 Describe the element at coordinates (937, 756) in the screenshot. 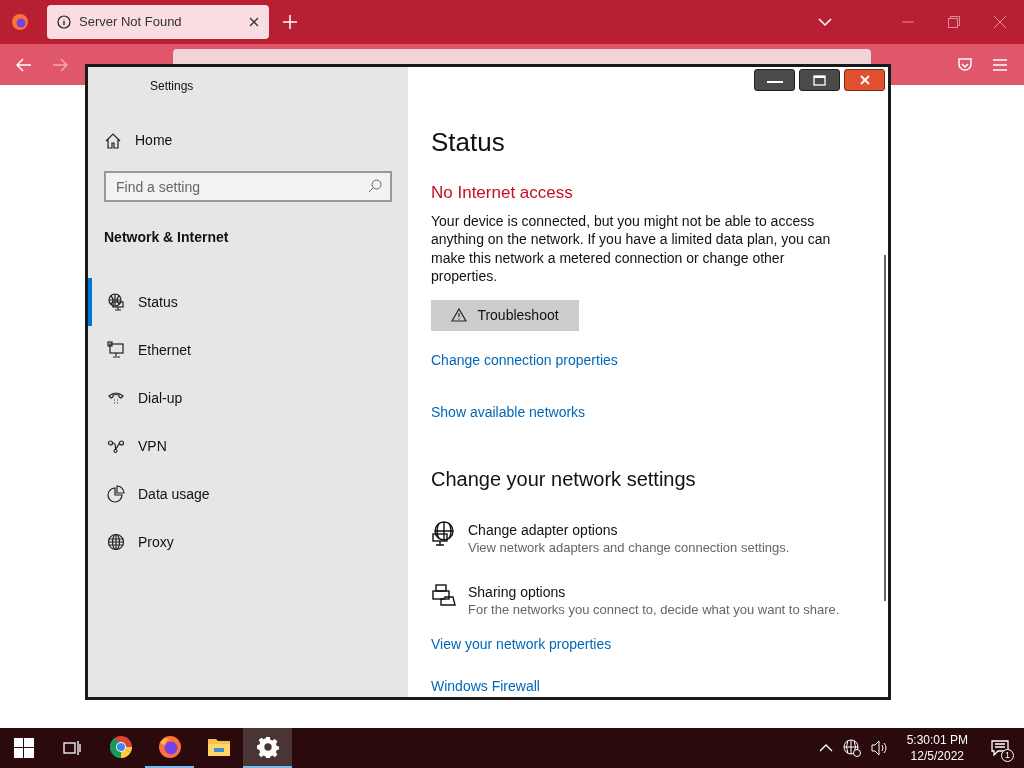

I see `date-text: 12/5/2022` at that location.